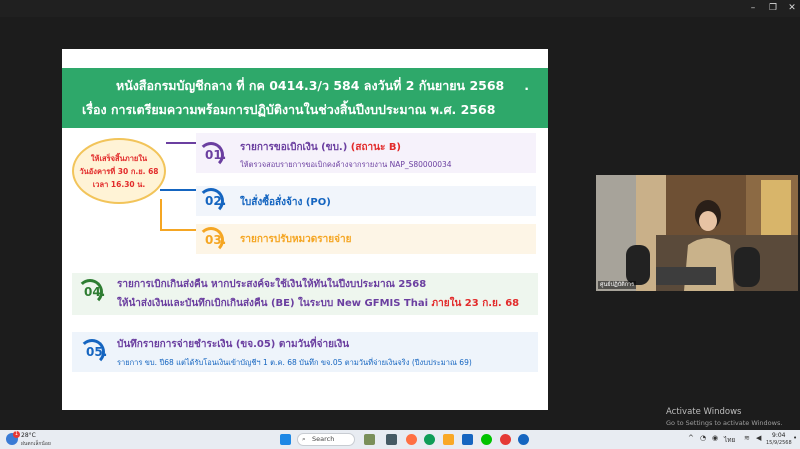 Image resolution: width=800 pixels, height=449 pixels. What do you see at coordinates (411, 439) in the screenshot?
I see `copilot-icon` at bounding box center [411, 439].